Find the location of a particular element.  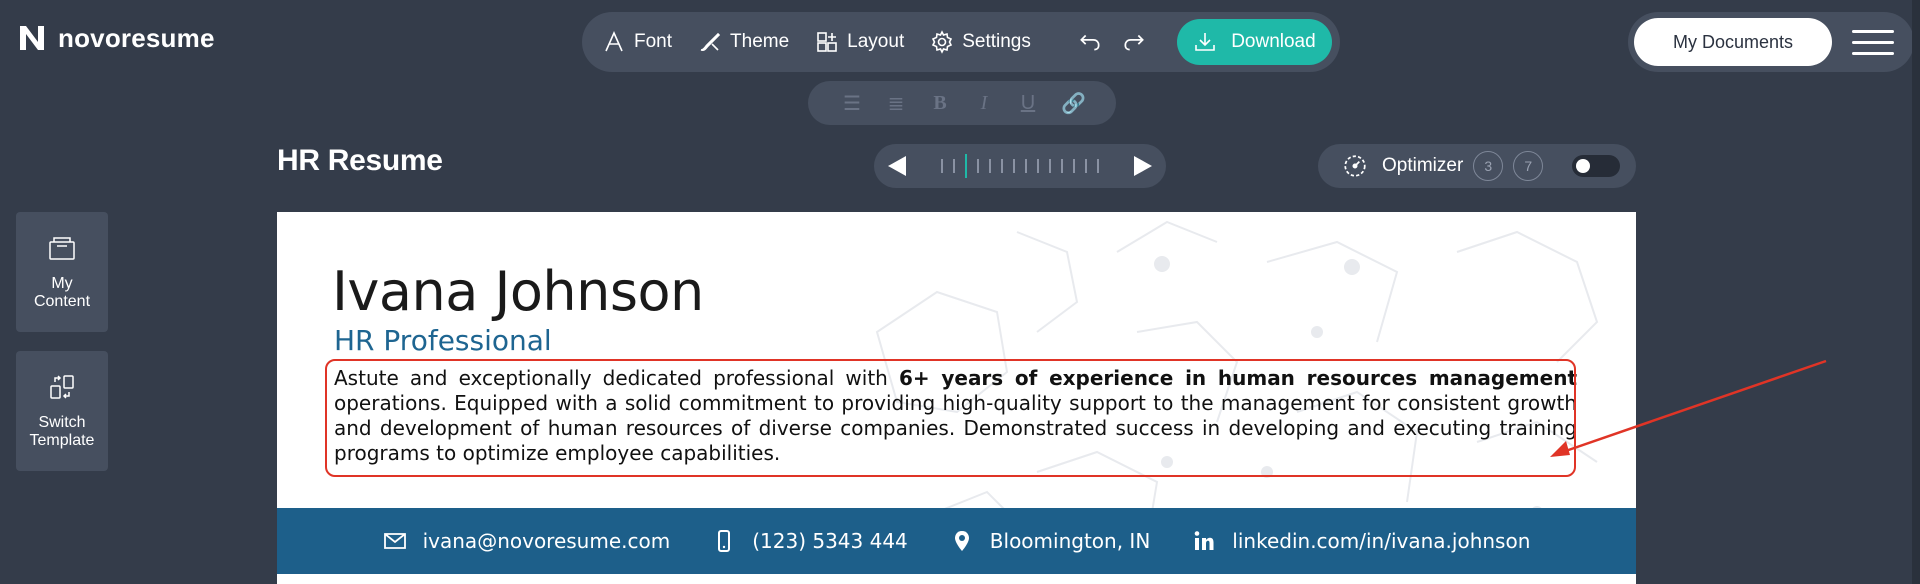

contact-phone: (123) 5343 444 is located at coordinates (810, 541).